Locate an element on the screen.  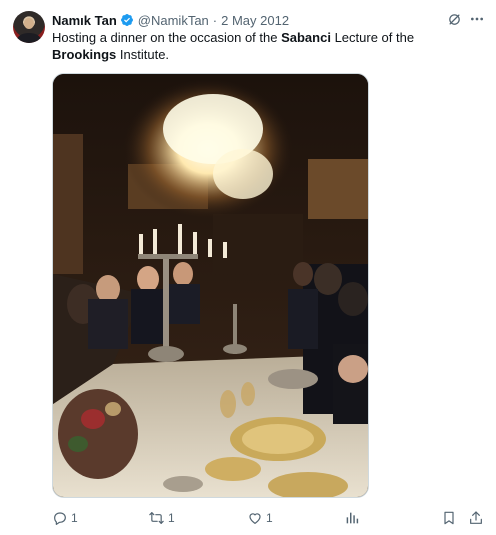
share-icon is located at coordinates (476, 517).